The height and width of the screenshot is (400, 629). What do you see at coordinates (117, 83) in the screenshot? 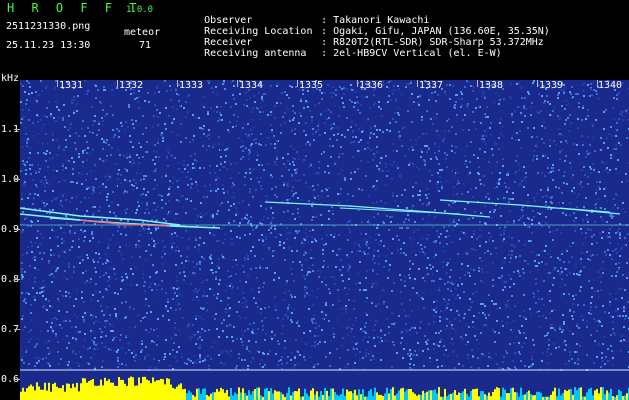
I see `x-tick-mark` at bounding box center [117, 83].